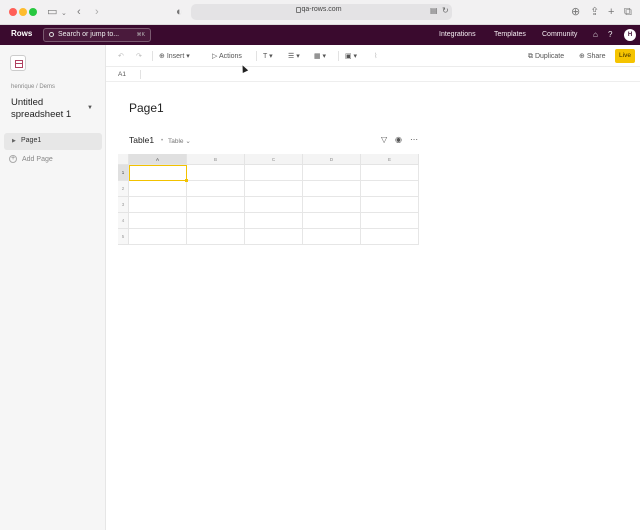 The height and width of the screenshot is (530, 640). What do you see at coordinates (390, 159) in the screenshot?
I see `column-header-e: E` at bounding box center [390, 159].